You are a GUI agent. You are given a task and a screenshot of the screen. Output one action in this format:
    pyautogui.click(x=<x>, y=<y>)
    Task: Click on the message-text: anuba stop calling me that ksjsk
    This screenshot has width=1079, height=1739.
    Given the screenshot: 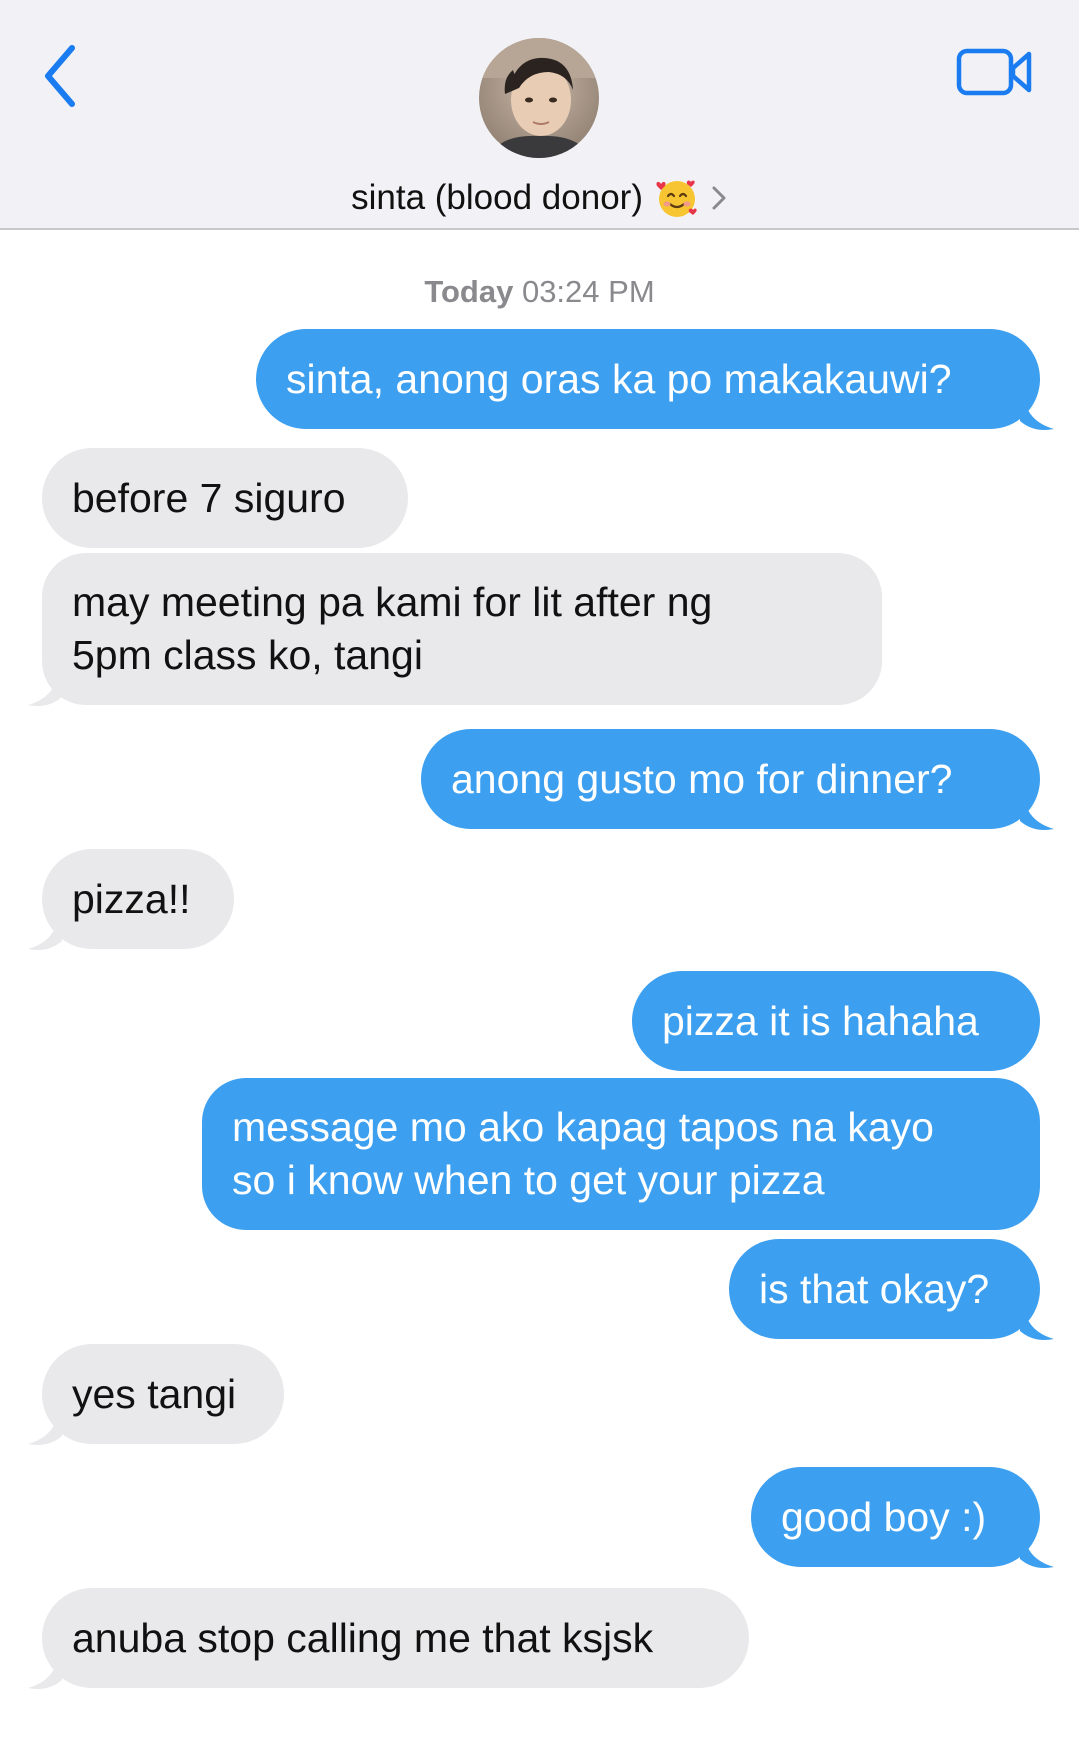 What is the action you would take?
    pyautogui.click(x=363, y=1637)
    